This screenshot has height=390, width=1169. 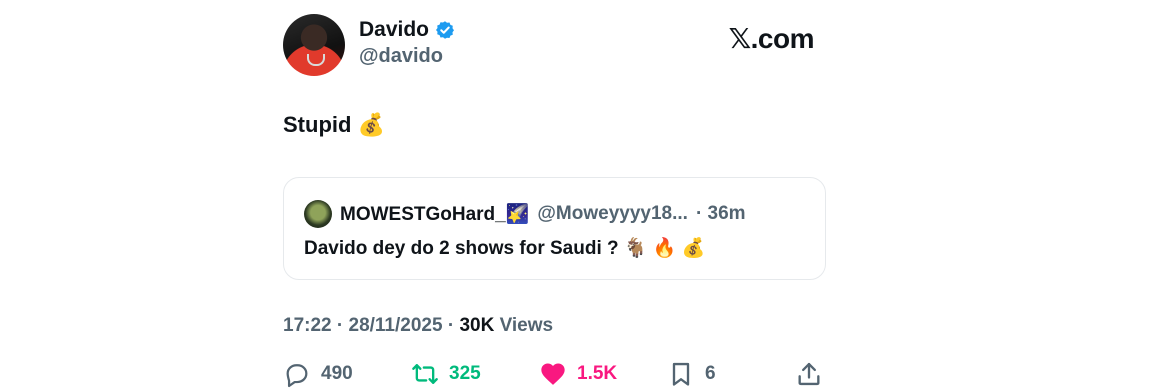 I want to click on tweet-date: 28/11/2025, so click(x=396, y=325).